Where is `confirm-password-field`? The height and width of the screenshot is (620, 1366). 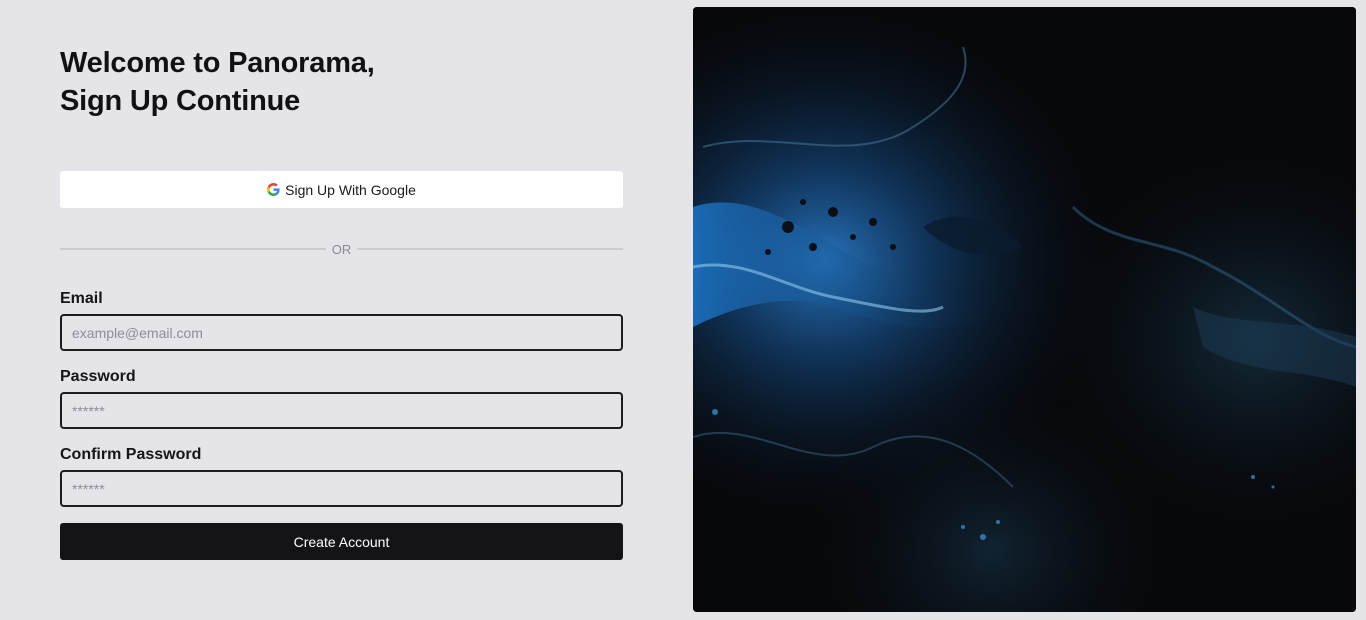
confirm-password-field is located at coordinates (341, 488).